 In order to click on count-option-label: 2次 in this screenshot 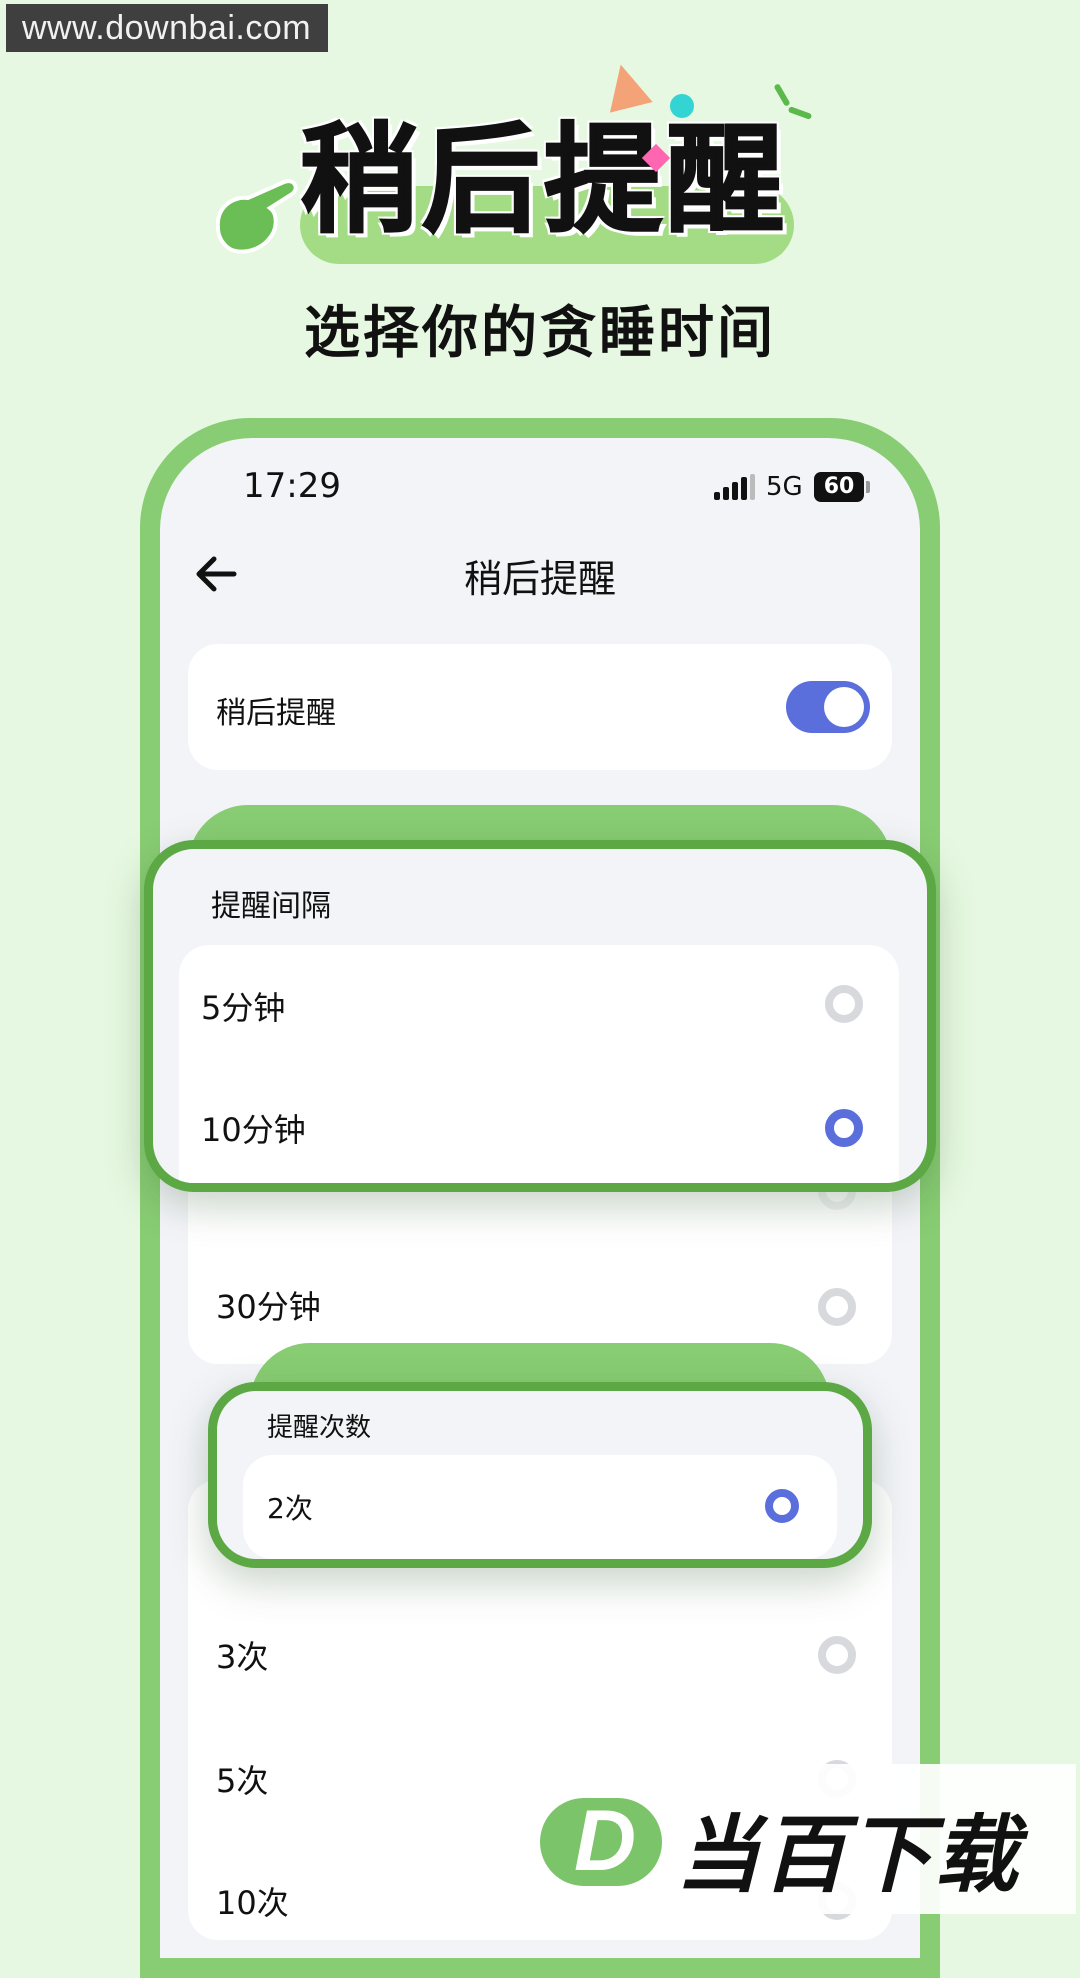, I will do `click(290, 1507)`.